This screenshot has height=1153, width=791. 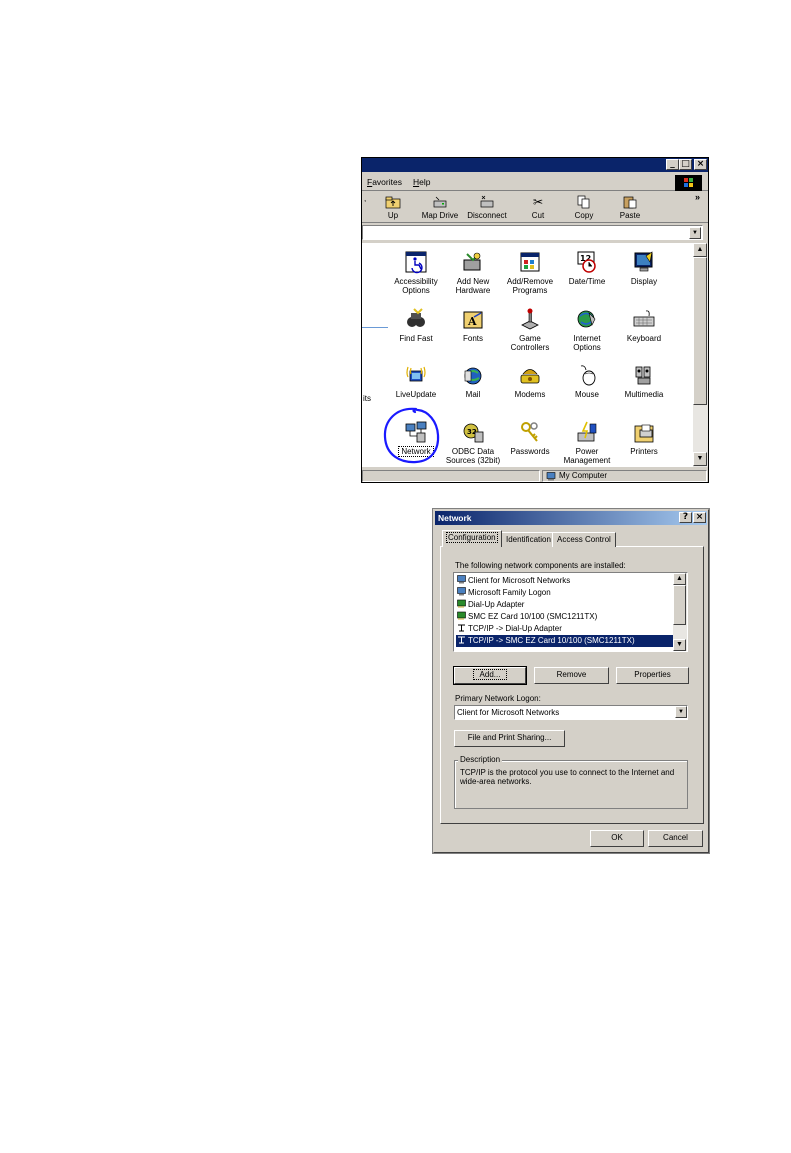 What do you see at coordinates (473, 446) in the screenshot?
I see `cp-item-odbc-data-sources: 32 ODBC Data Sources (32bit)` at bounding box center [473, 446].